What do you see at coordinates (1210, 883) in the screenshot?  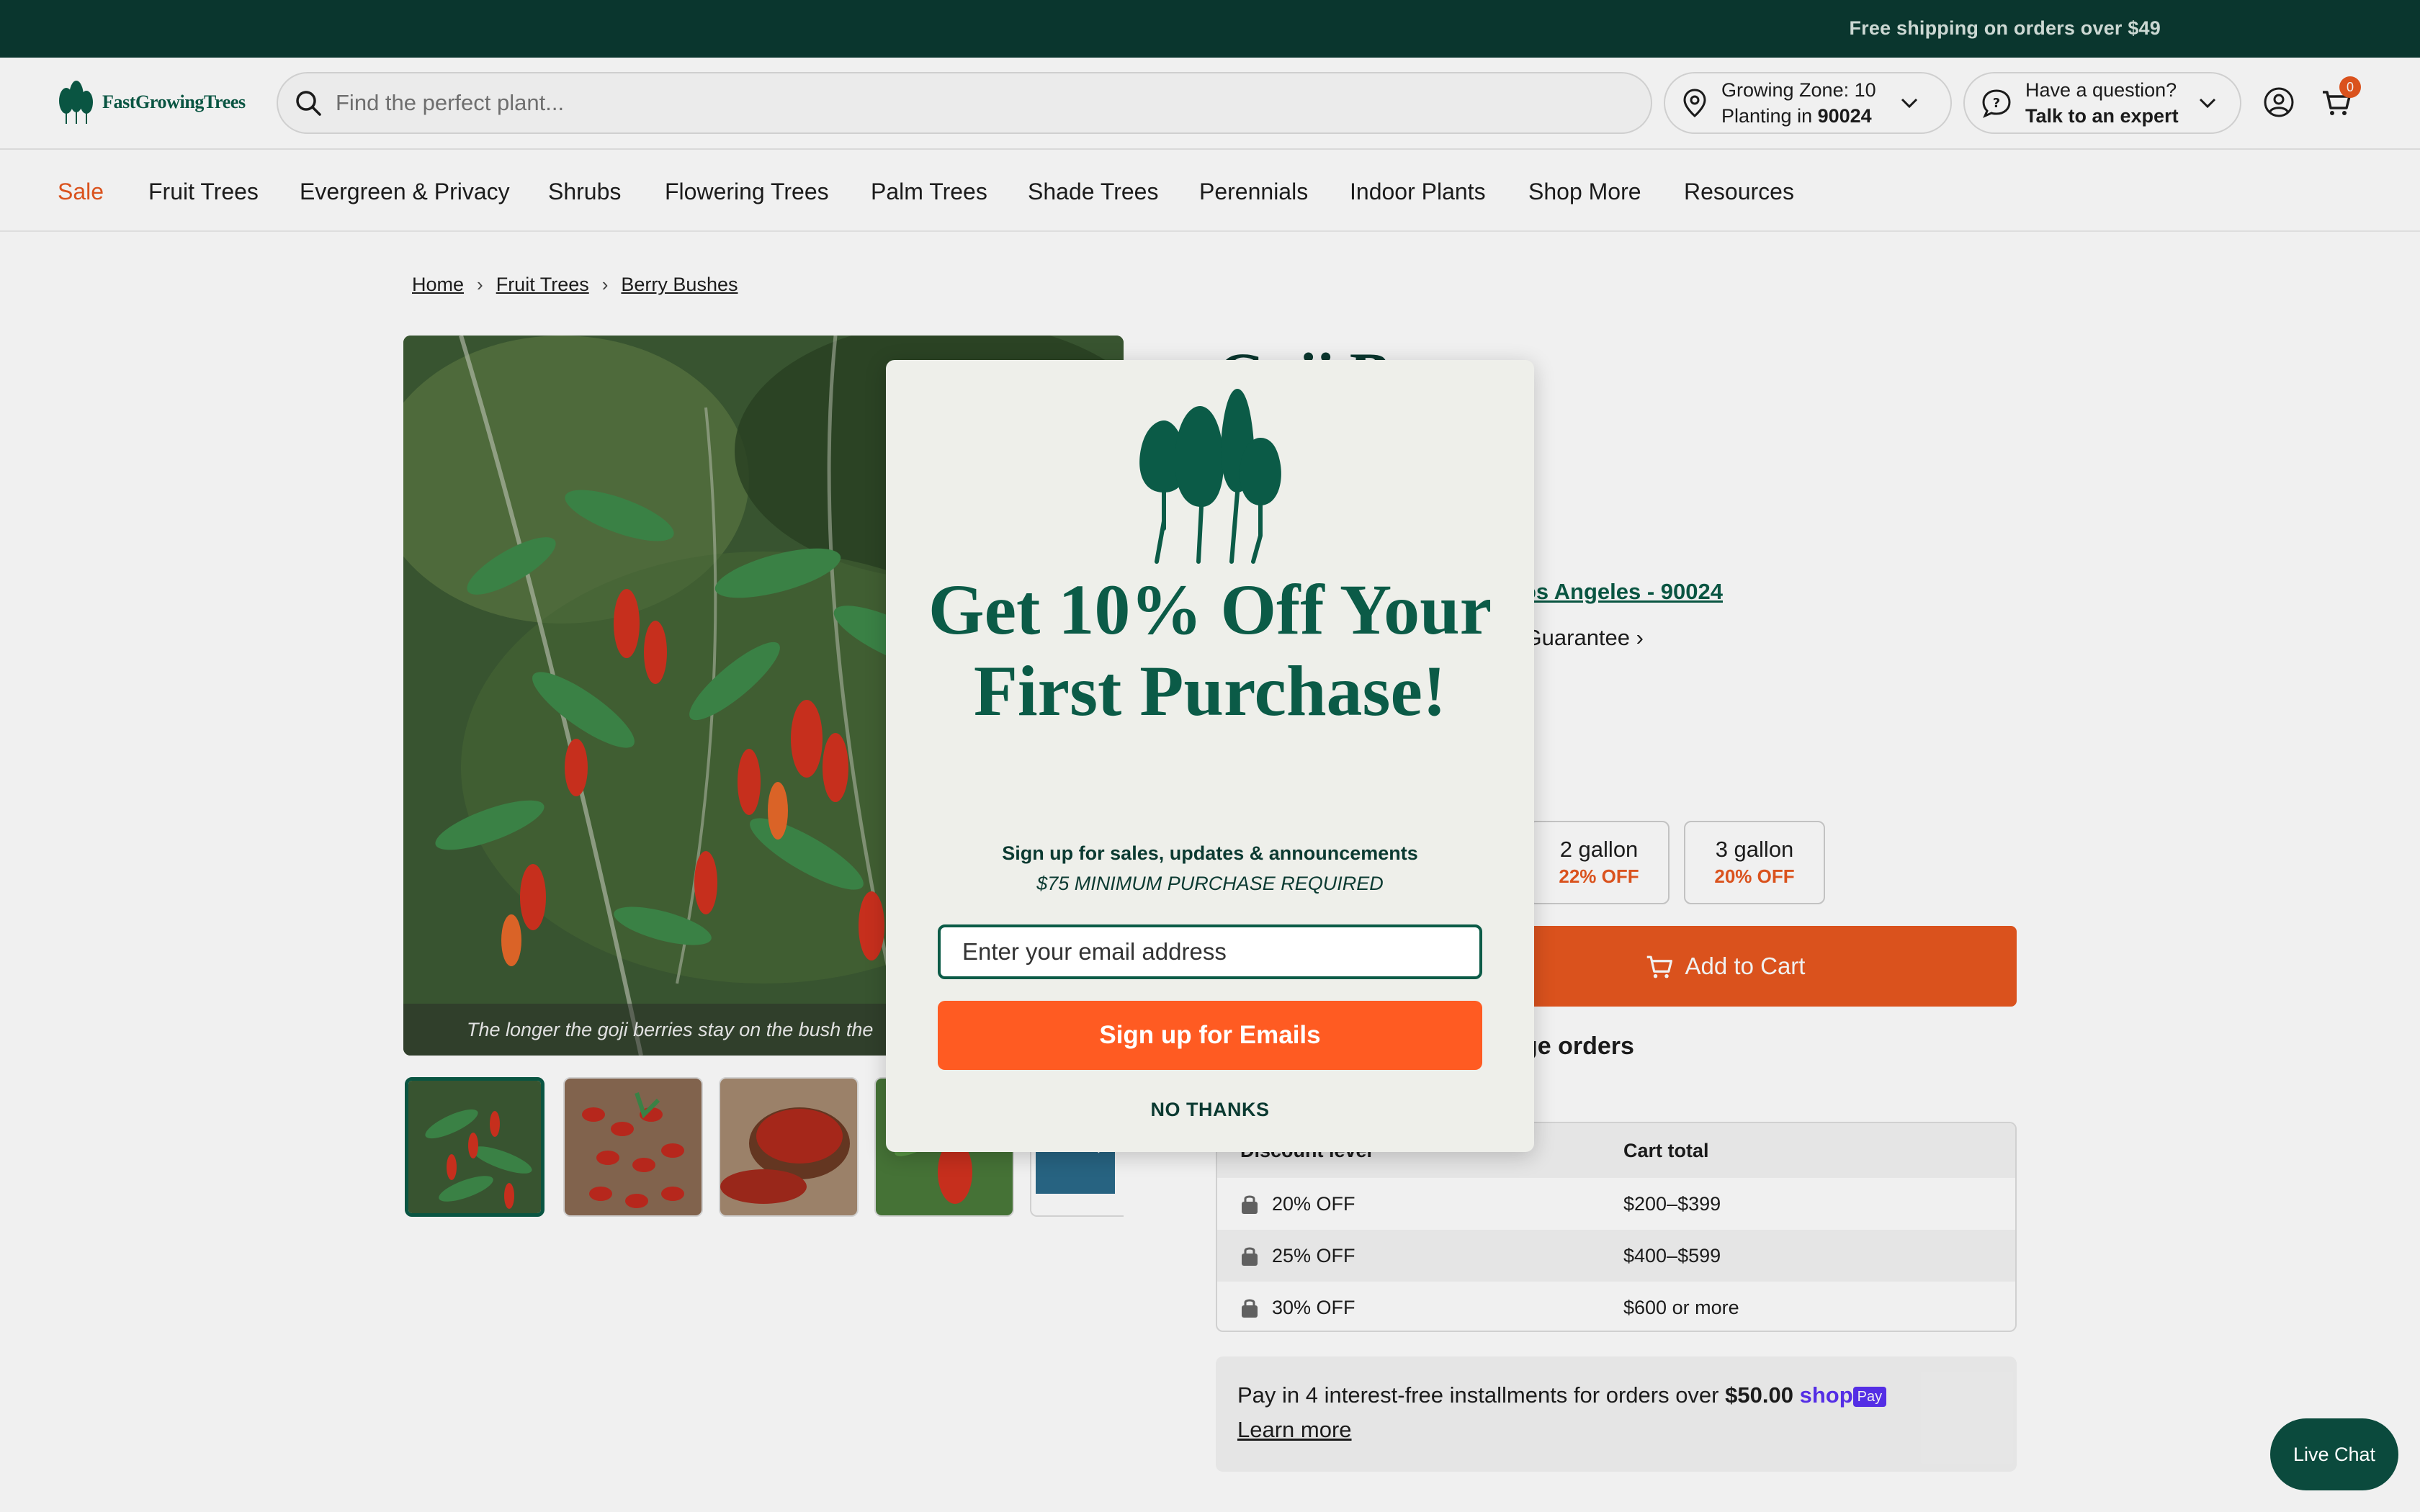 I see `minimum-purchase-note: $75 MINIMUM PURCHASE REQUIRED` at bounding box center [1210, 883].